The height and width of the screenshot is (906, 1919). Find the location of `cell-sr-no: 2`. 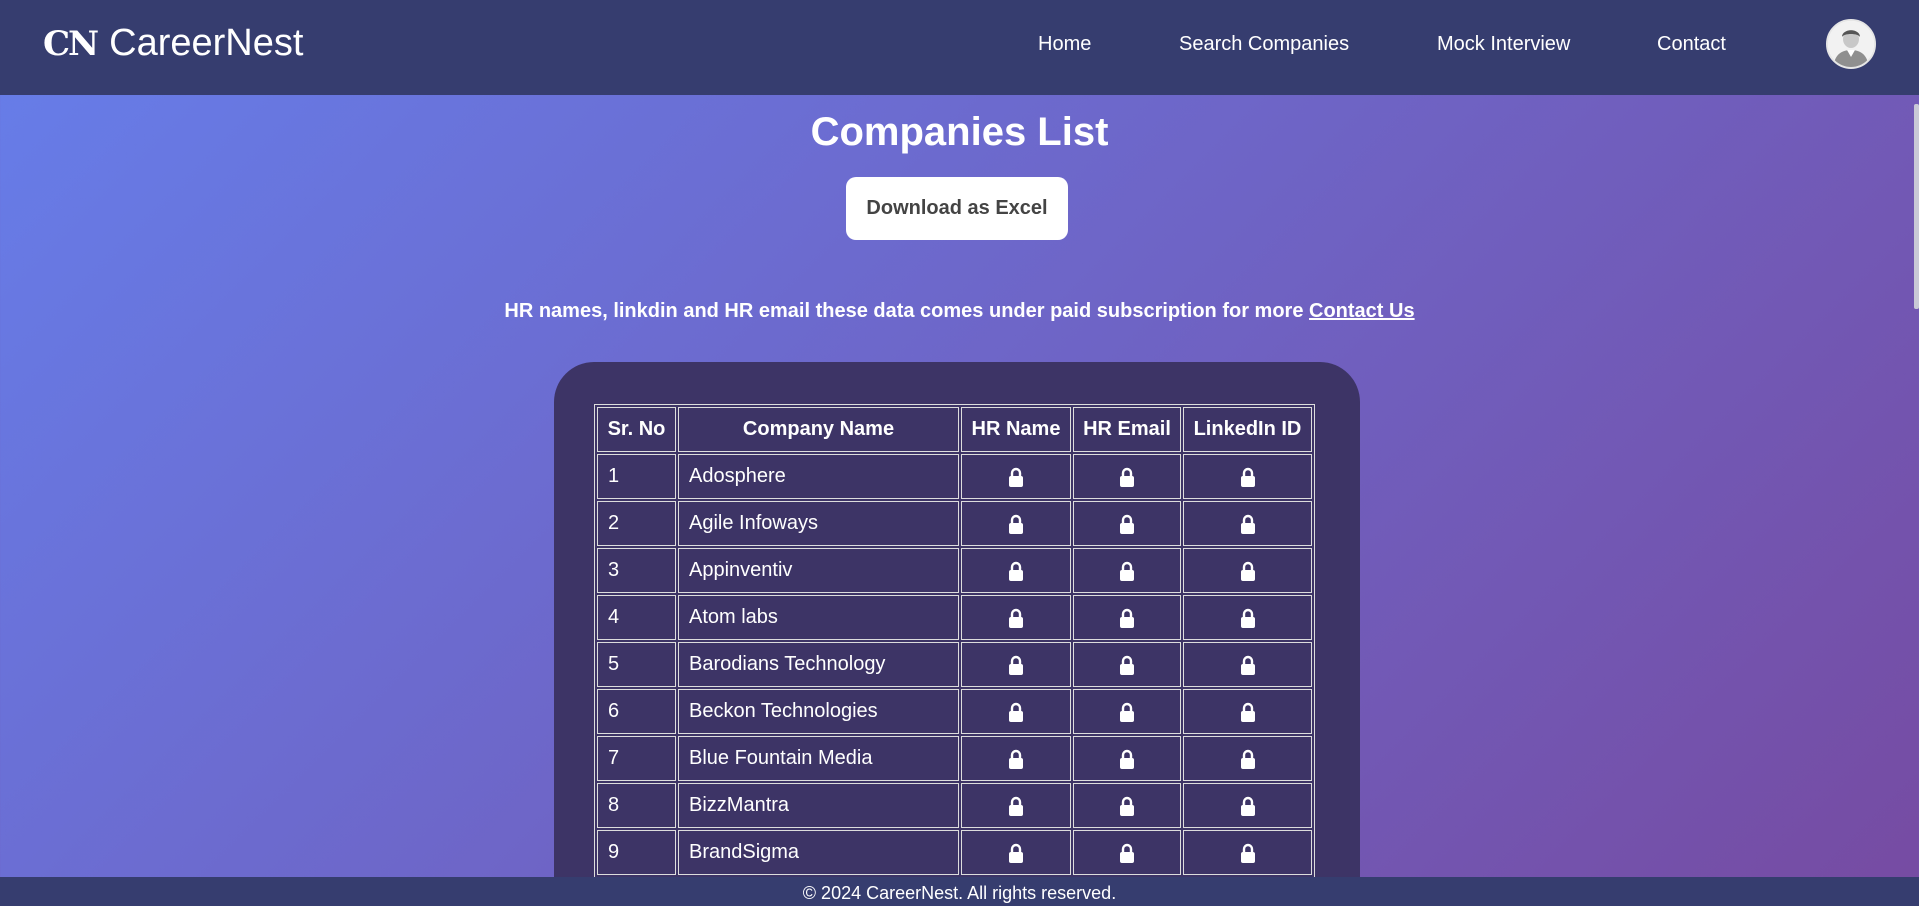

cell-sr-no: 2 is located at coordinates (636, 523).